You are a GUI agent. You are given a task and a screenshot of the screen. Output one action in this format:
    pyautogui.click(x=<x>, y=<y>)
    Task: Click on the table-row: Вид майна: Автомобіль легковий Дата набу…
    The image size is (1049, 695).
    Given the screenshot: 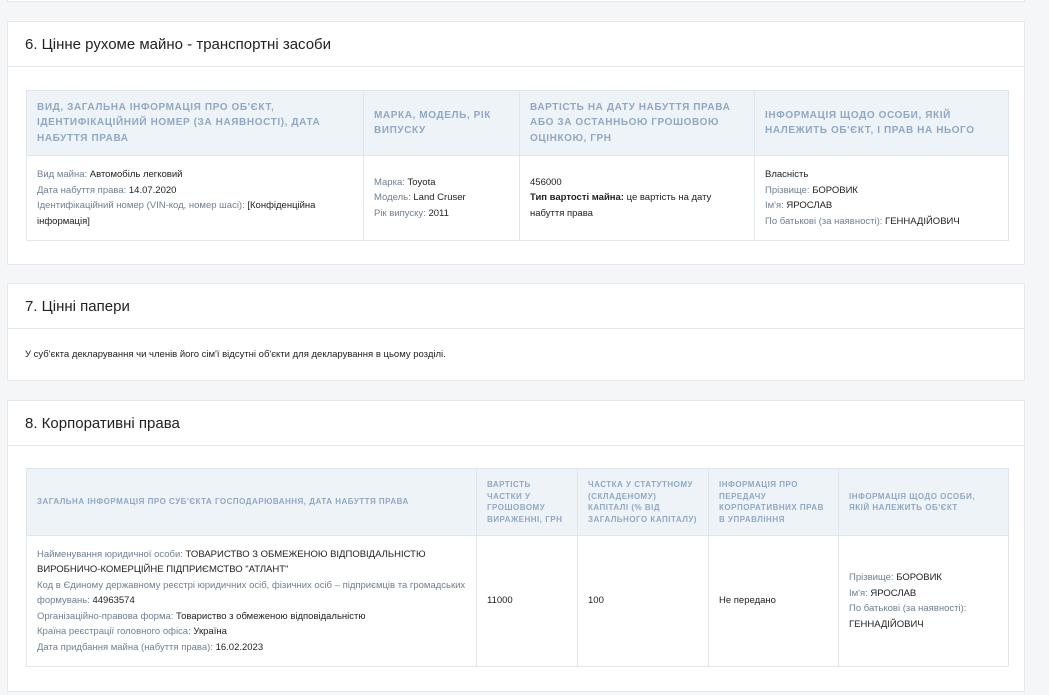 What is the action you would take?
    pyautogui.click(x=517, y=198)
    